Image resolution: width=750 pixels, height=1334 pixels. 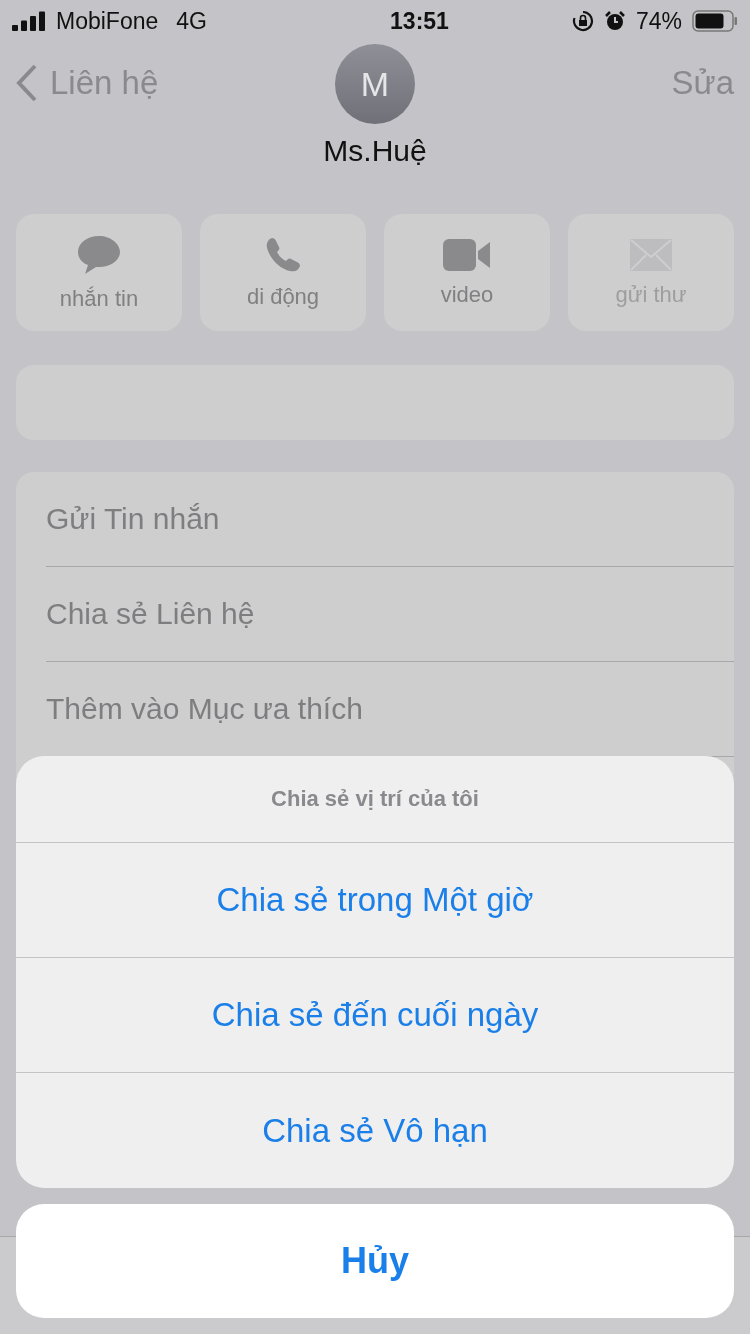 I want to click on cancel-button: Hủy, so click(x=375, y=1261).